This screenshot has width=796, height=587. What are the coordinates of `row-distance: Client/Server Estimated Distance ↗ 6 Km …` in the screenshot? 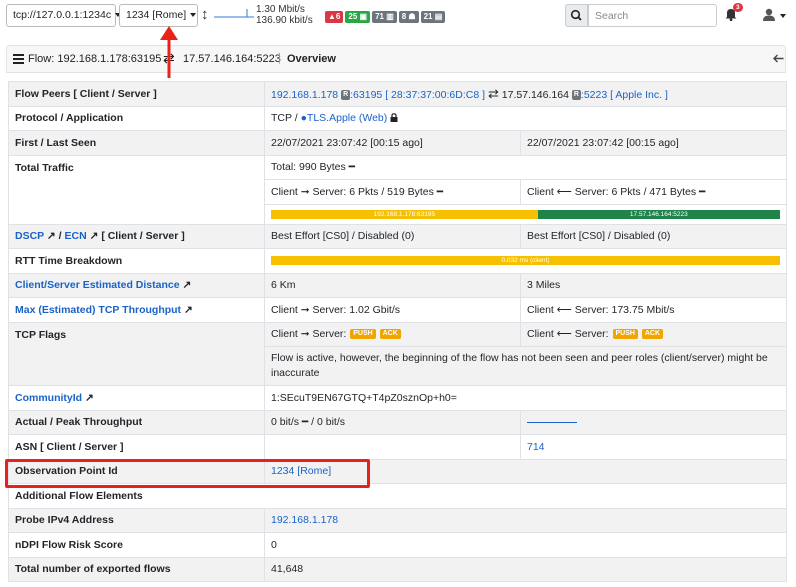 It's located at (397, 285).